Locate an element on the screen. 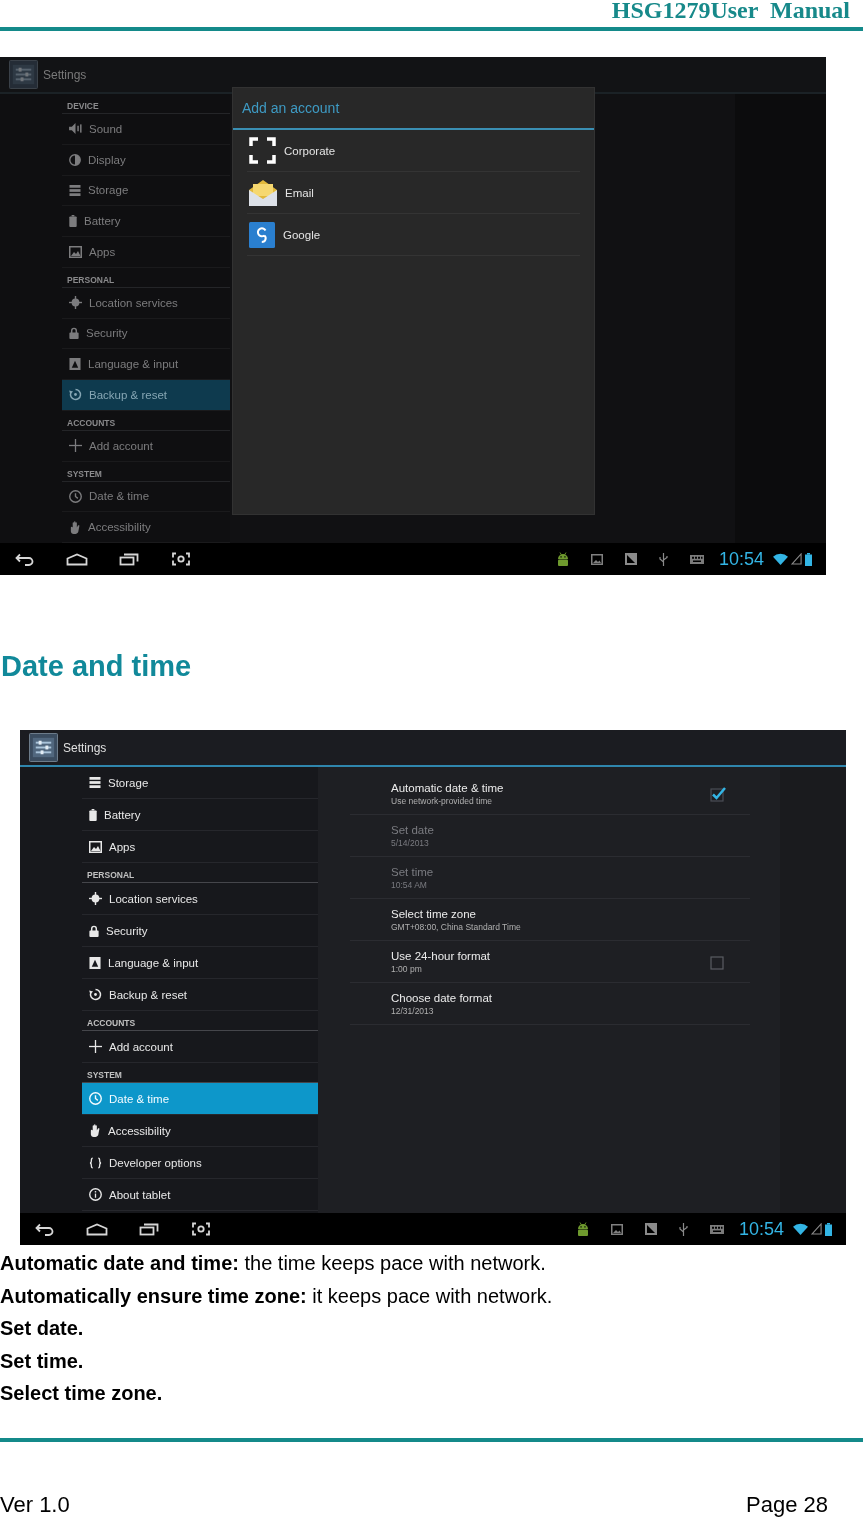 The width and height of the screenshot is (863, 1519). manual-header-title: HSG1279User Manual is located at coordinates (730, 12).